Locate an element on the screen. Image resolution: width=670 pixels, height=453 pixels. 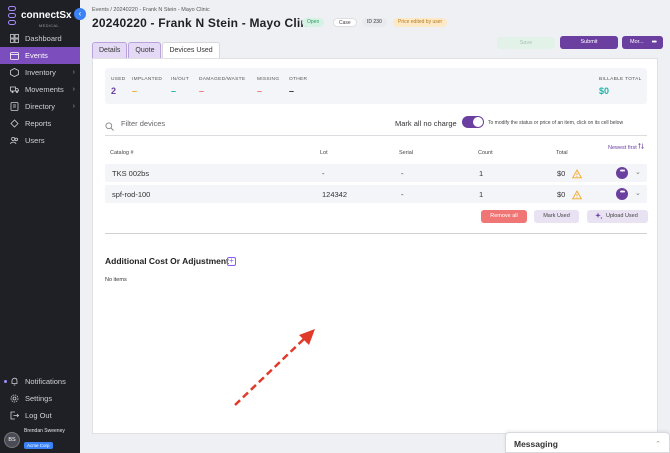
sidebar-item-settings: Settings is located at coordinates (40, 398).